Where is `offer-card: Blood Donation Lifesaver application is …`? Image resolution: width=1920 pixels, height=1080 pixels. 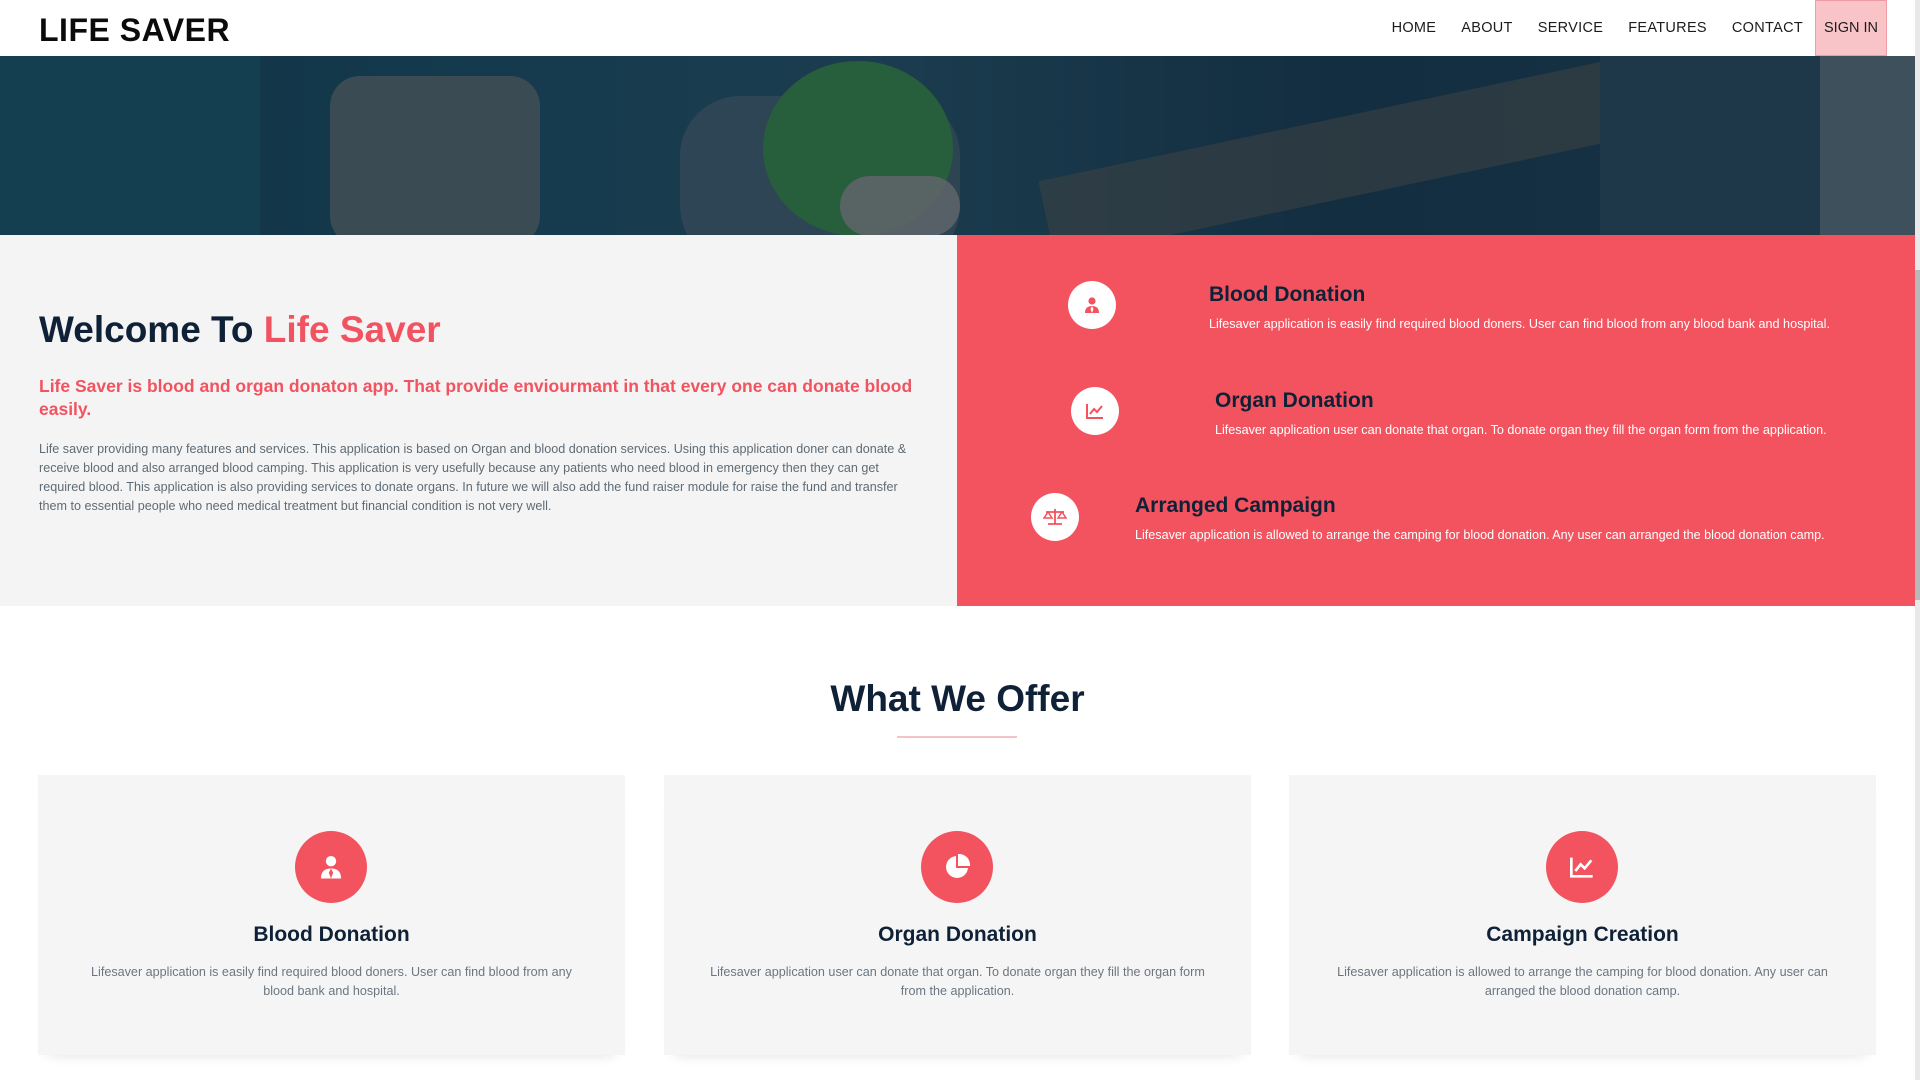 offer-card: Blood Donation Lifesaver application is … is located at coordinates (331, 915).